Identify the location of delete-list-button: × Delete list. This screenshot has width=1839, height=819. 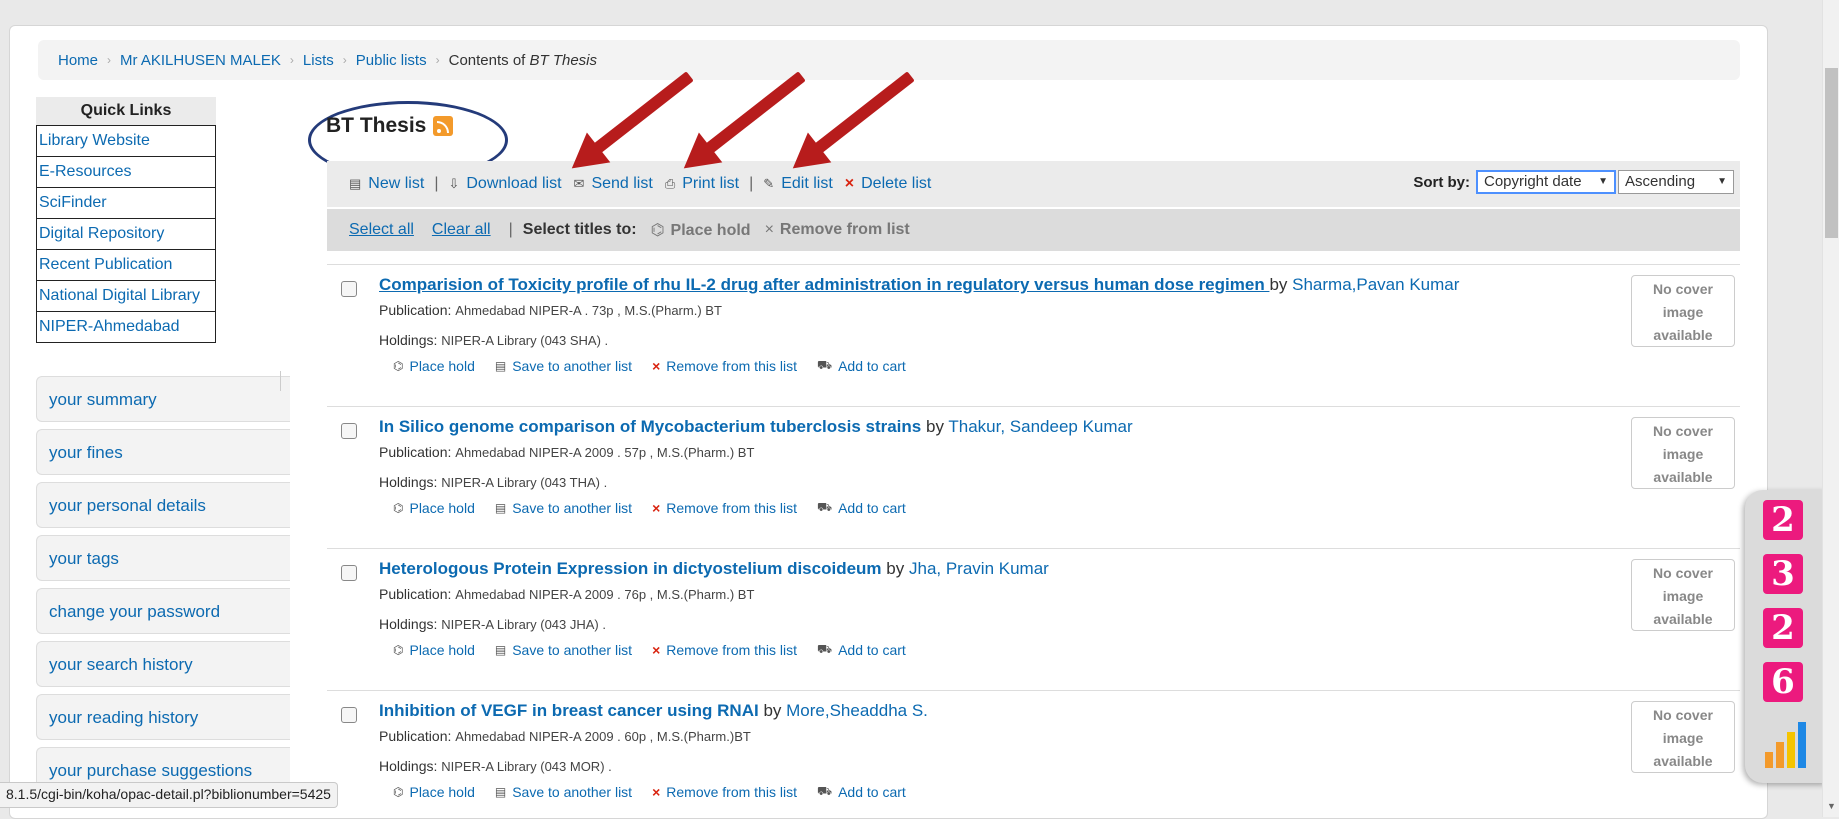
(888, 184).